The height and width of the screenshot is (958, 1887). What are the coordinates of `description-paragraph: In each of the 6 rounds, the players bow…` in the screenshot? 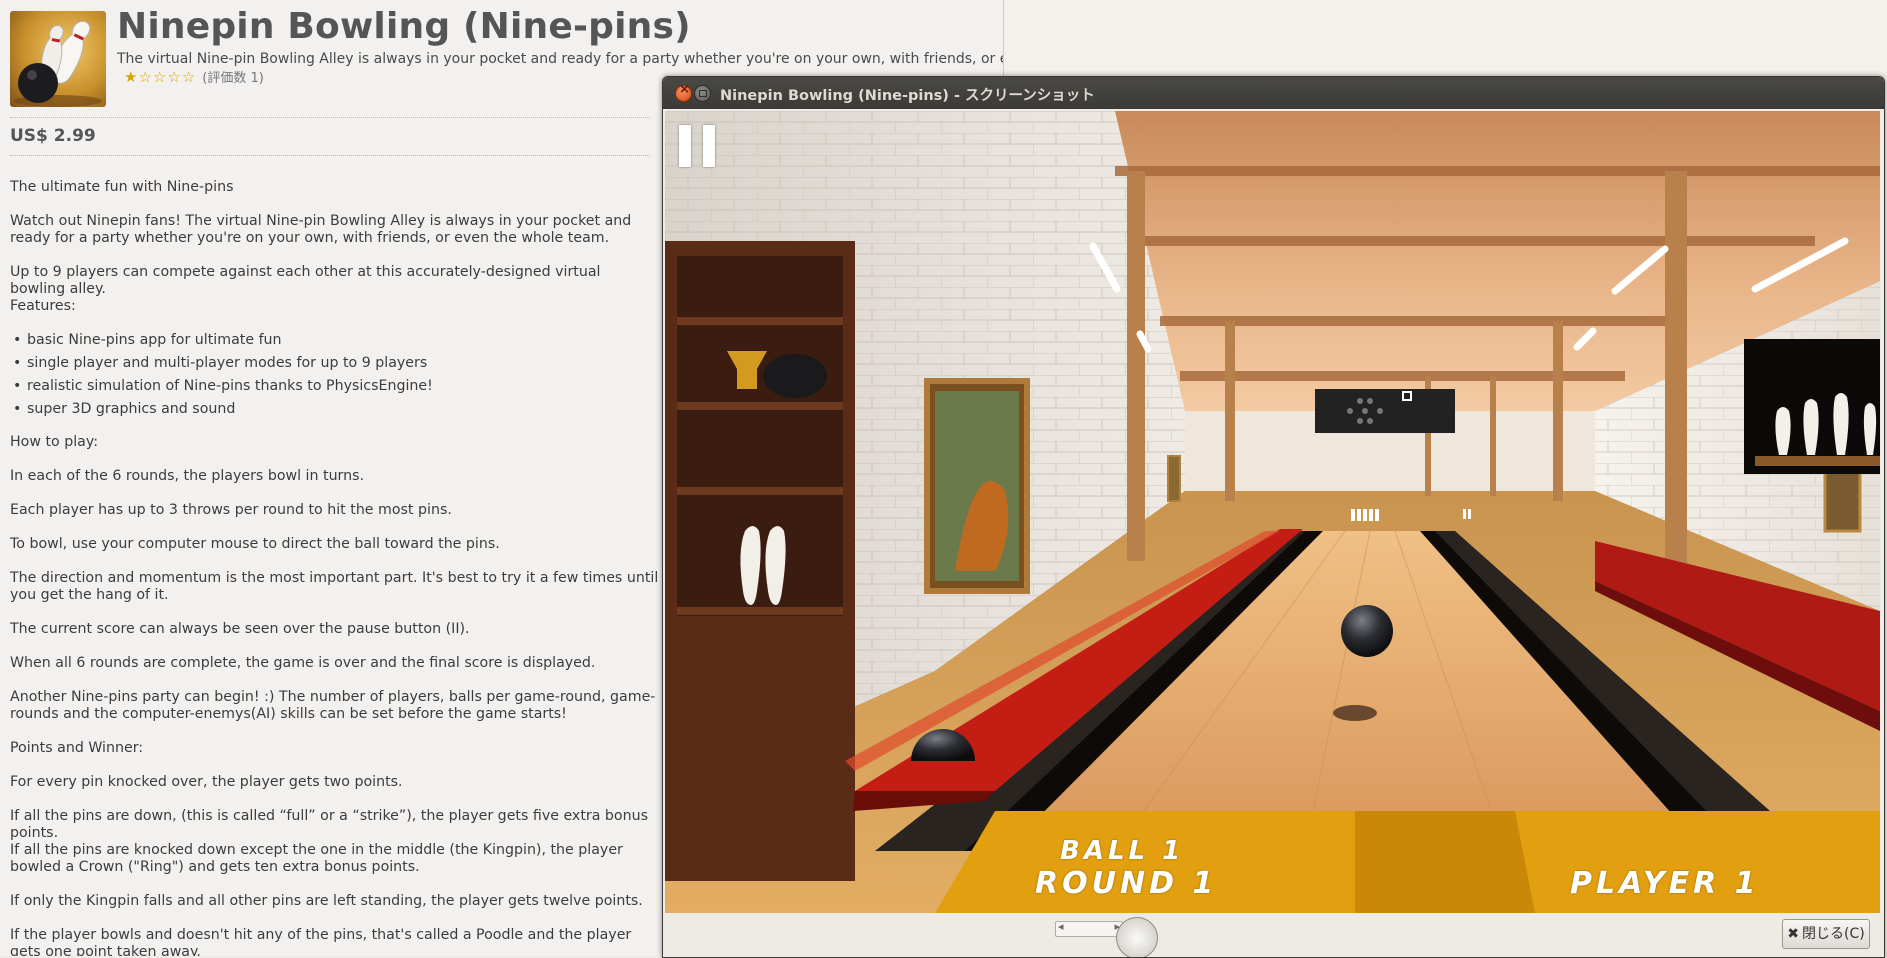 It's located at (187, 476).